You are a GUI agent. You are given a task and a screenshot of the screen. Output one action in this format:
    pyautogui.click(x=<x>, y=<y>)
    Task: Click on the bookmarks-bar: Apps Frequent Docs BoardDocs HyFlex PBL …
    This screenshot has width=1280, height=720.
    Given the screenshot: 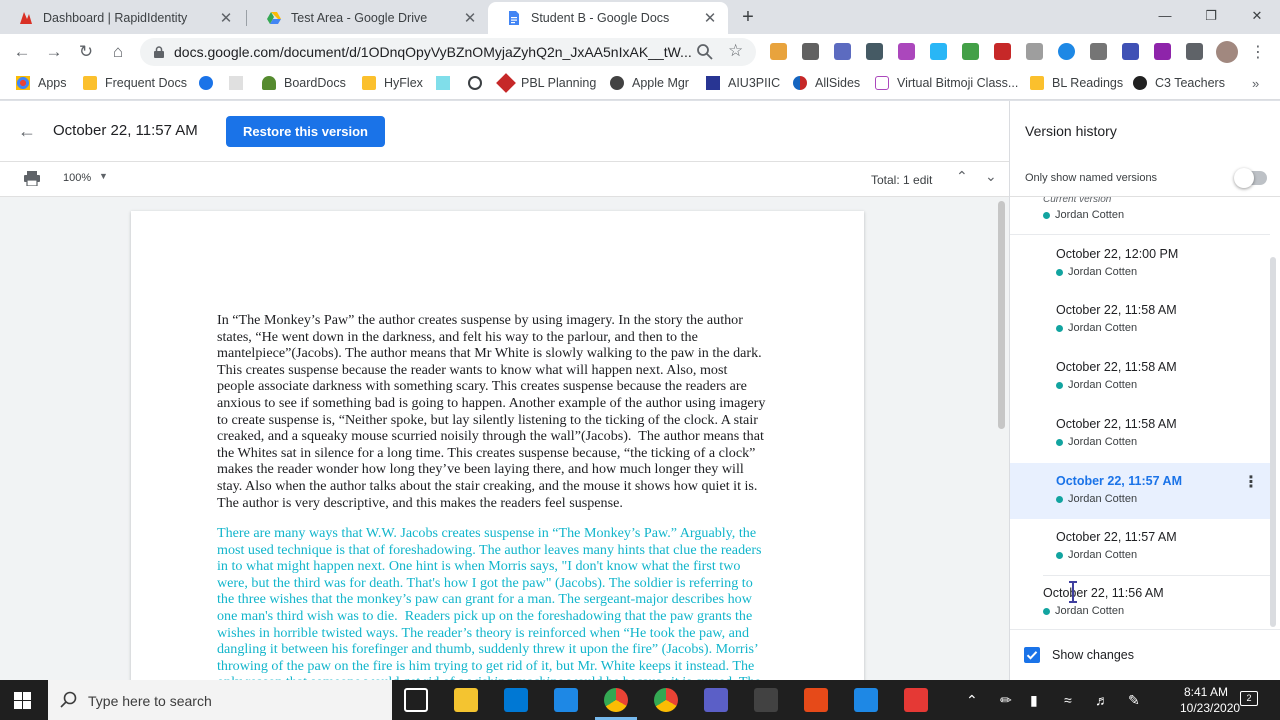 What is the action you would take?
    pyautogui.click(x=640, y=85)
    